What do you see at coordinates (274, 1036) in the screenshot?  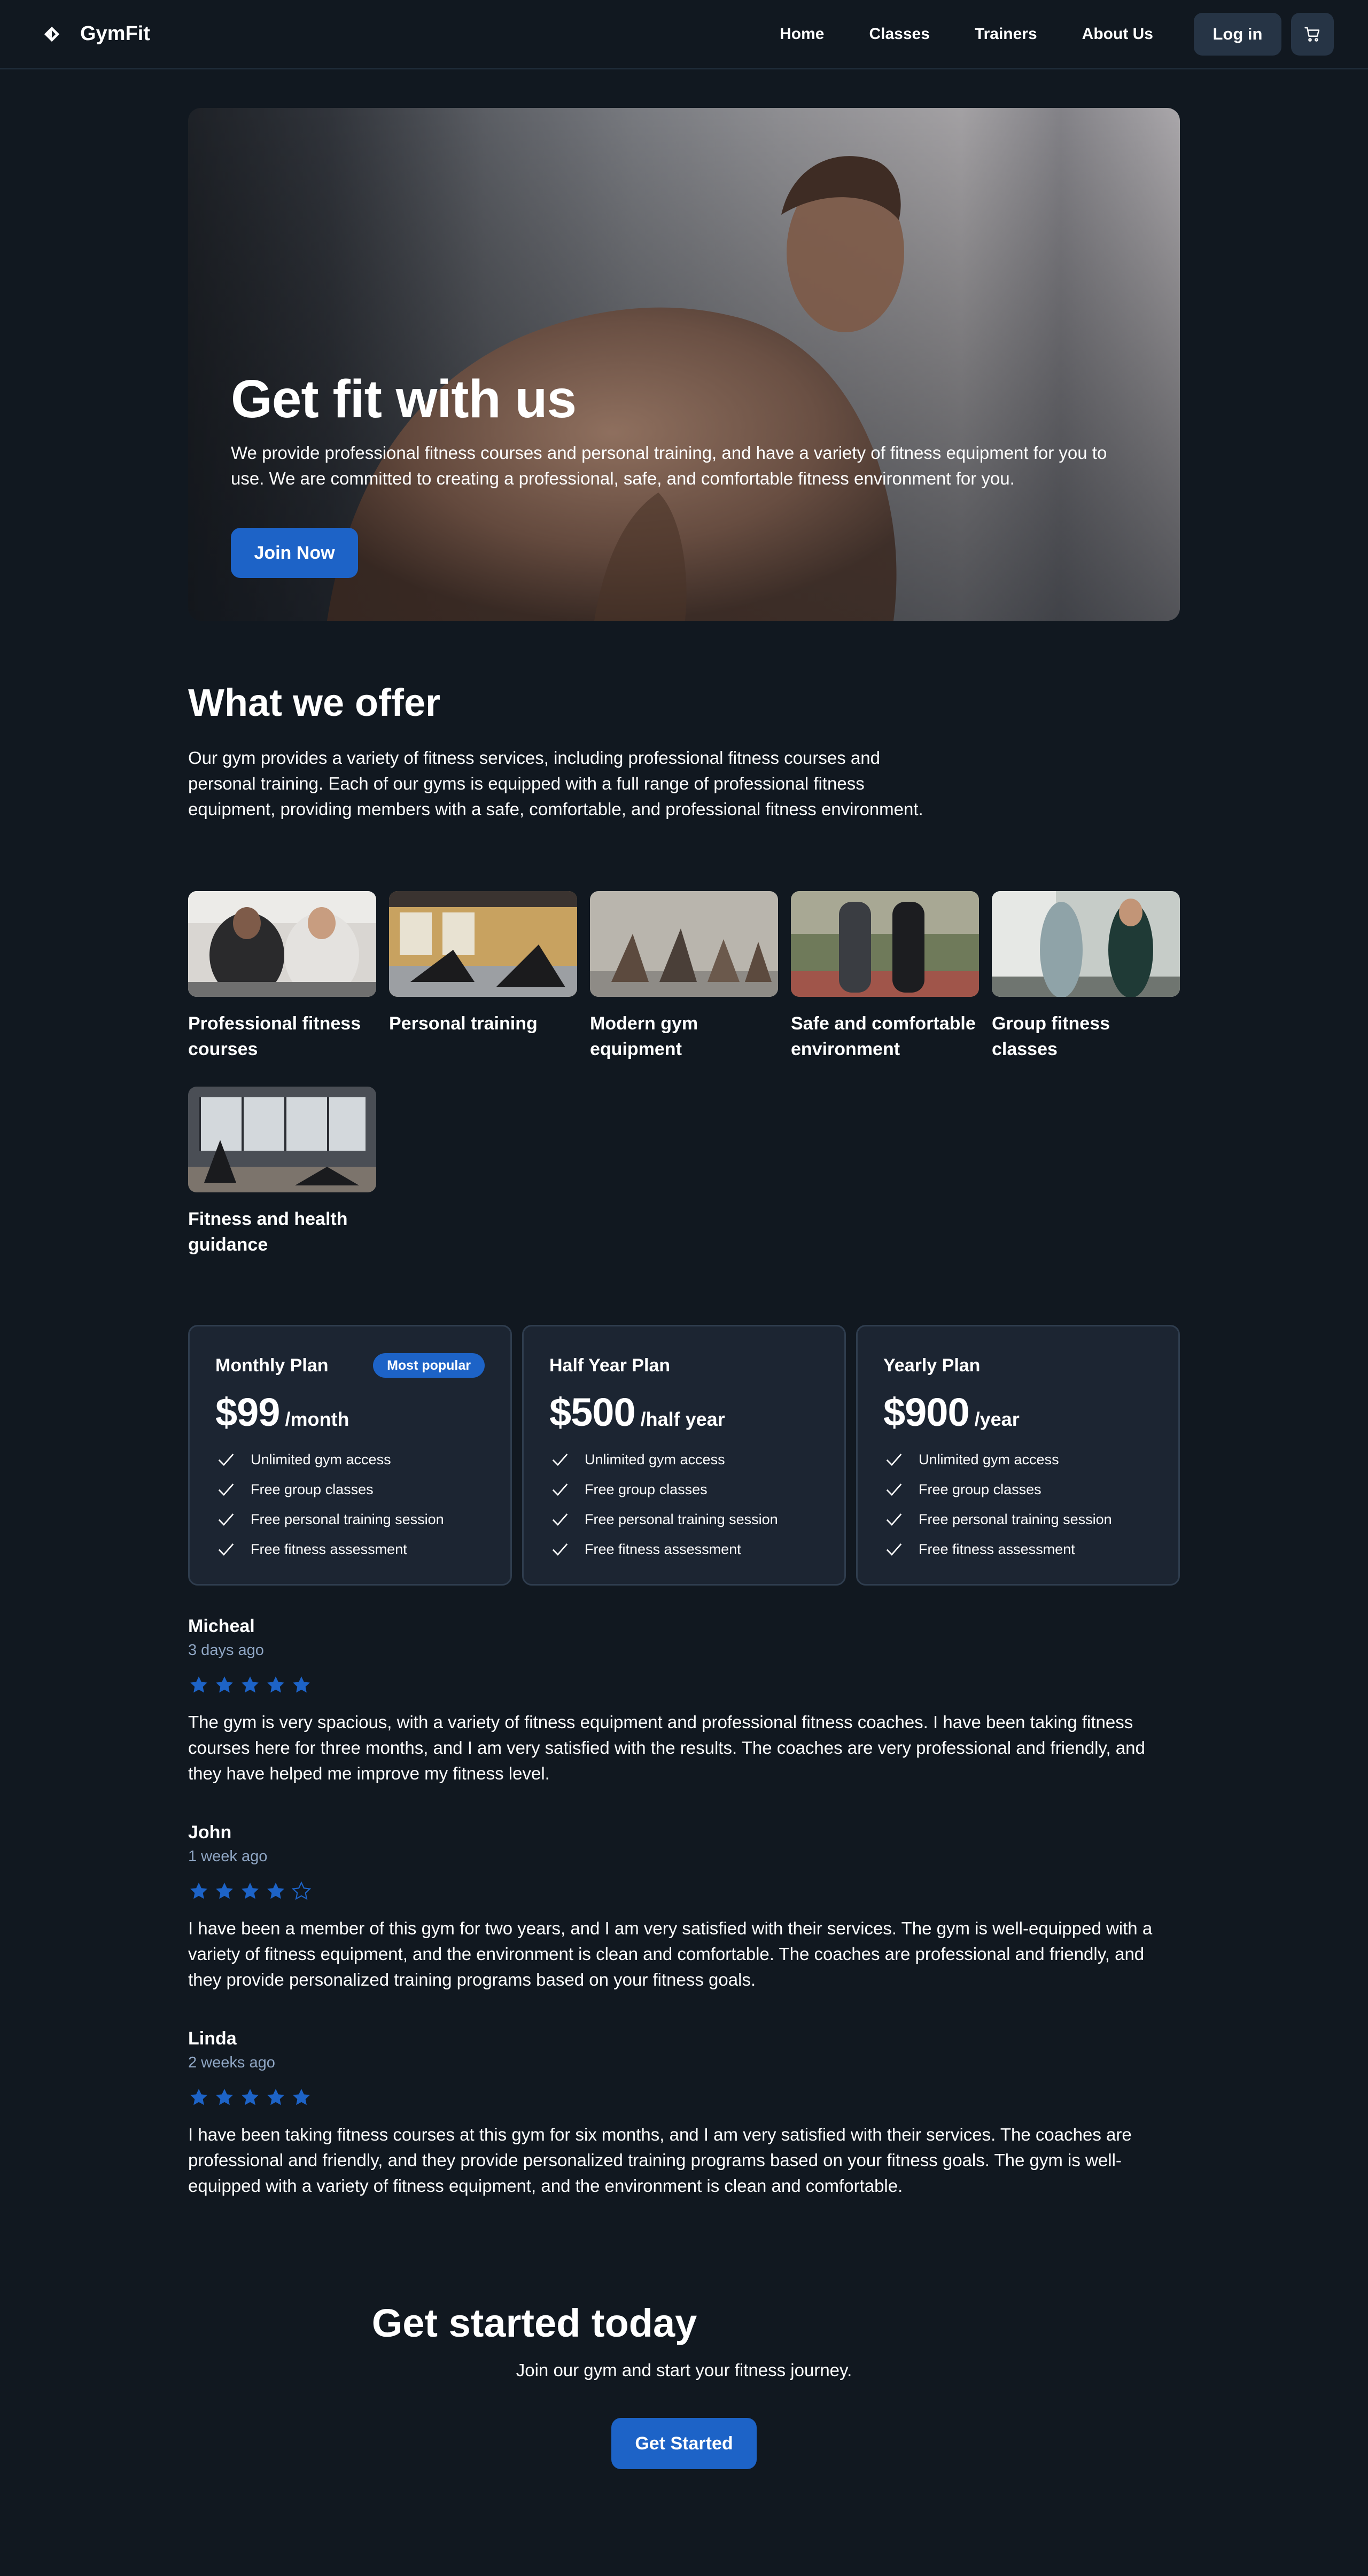 I see `offer-label: Professional fitness courses` at bounding box center [274, 1036].